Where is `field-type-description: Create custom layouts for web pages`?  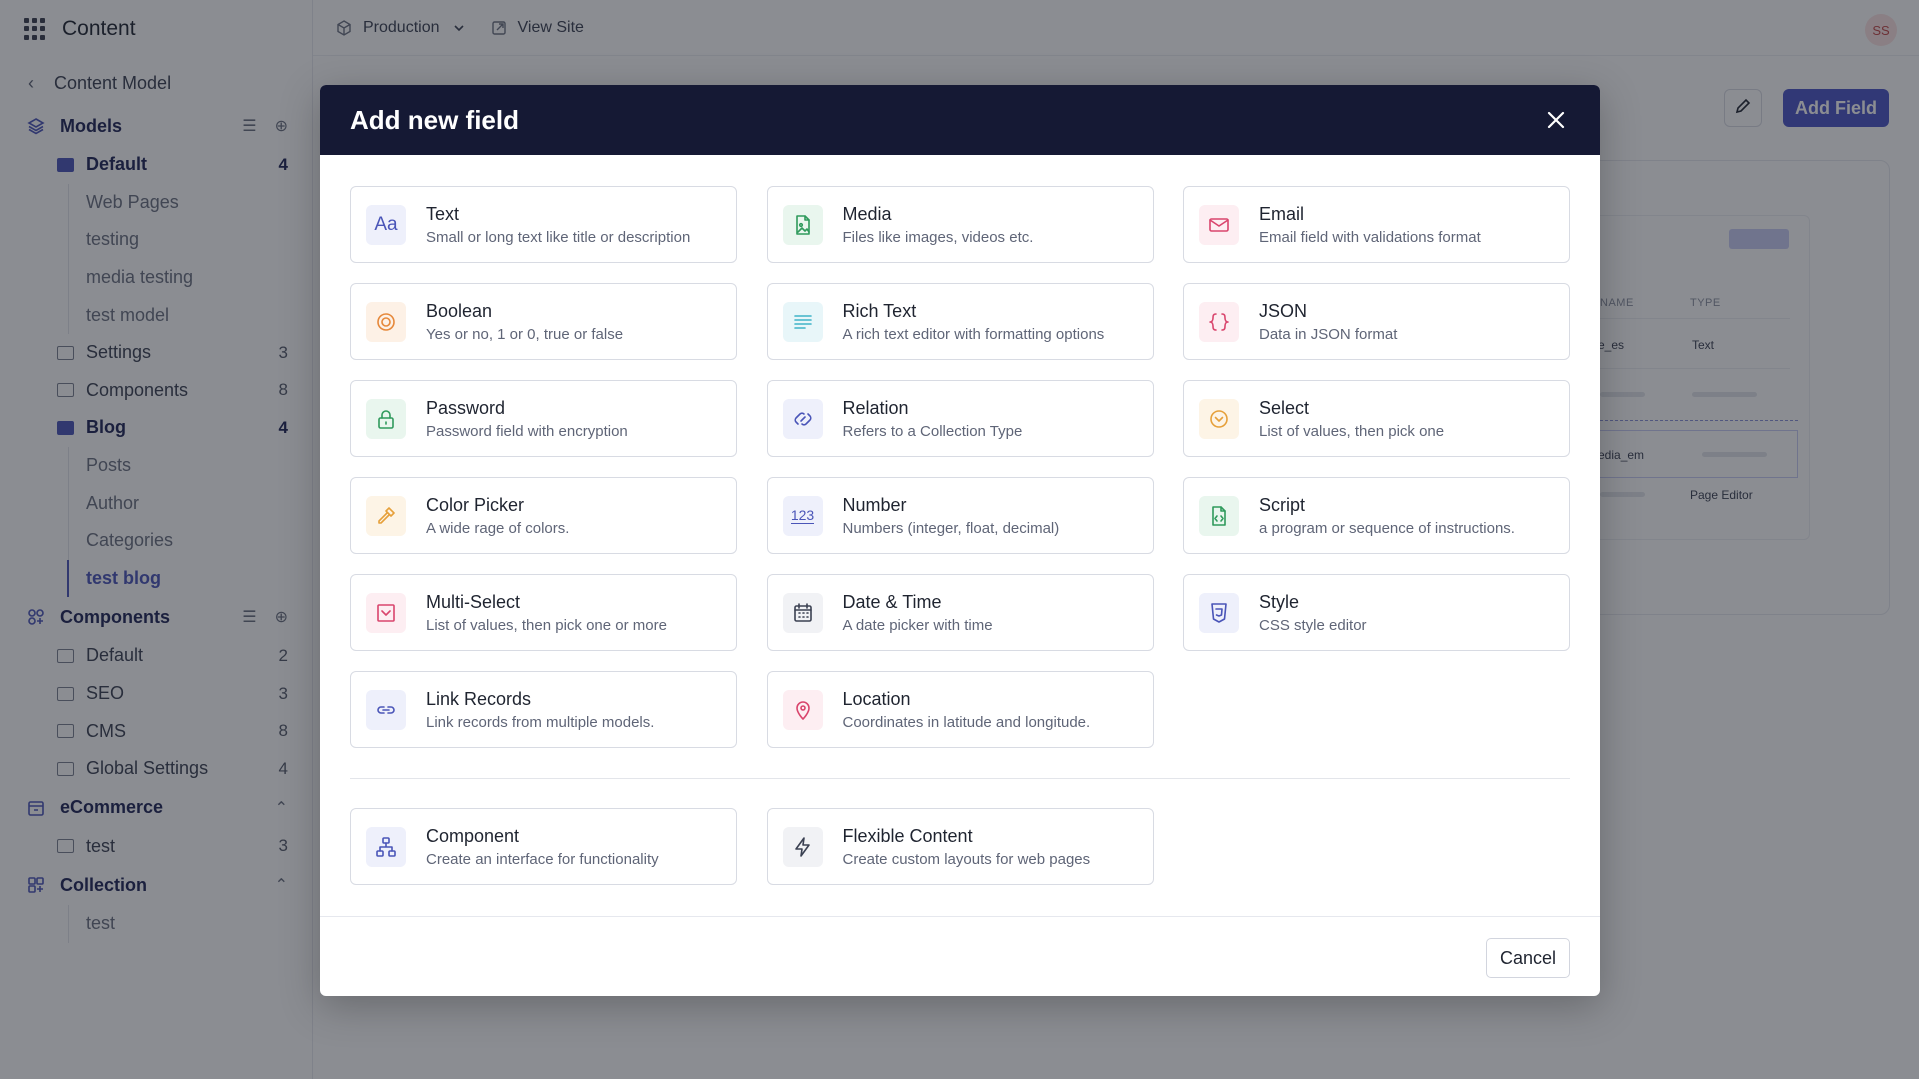
field-type-description: Create custom layouts for web pages is located at coordinates (966, 859).